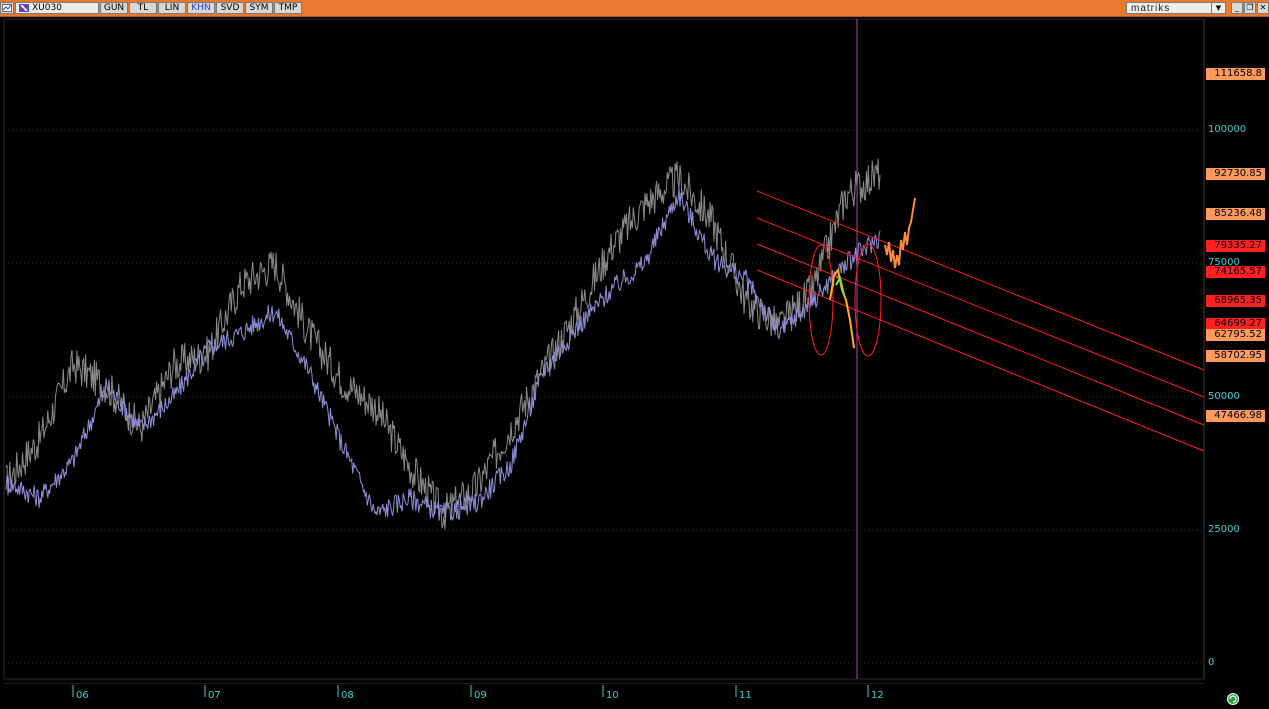  What do you see at coordinates (214, 695) in the screenshot?
I see `x-tick-07: 07` at bounding box center [214, 695].